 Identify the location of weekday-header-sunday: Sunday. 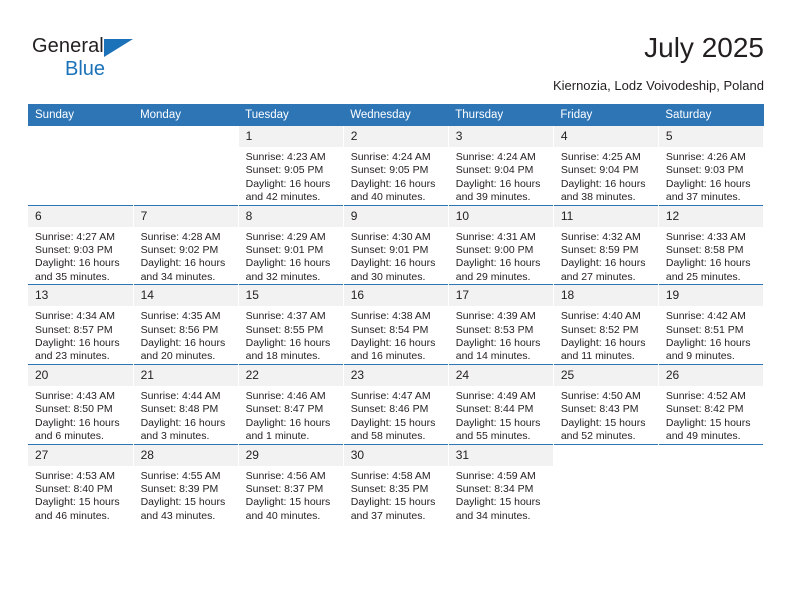
(81, 115).